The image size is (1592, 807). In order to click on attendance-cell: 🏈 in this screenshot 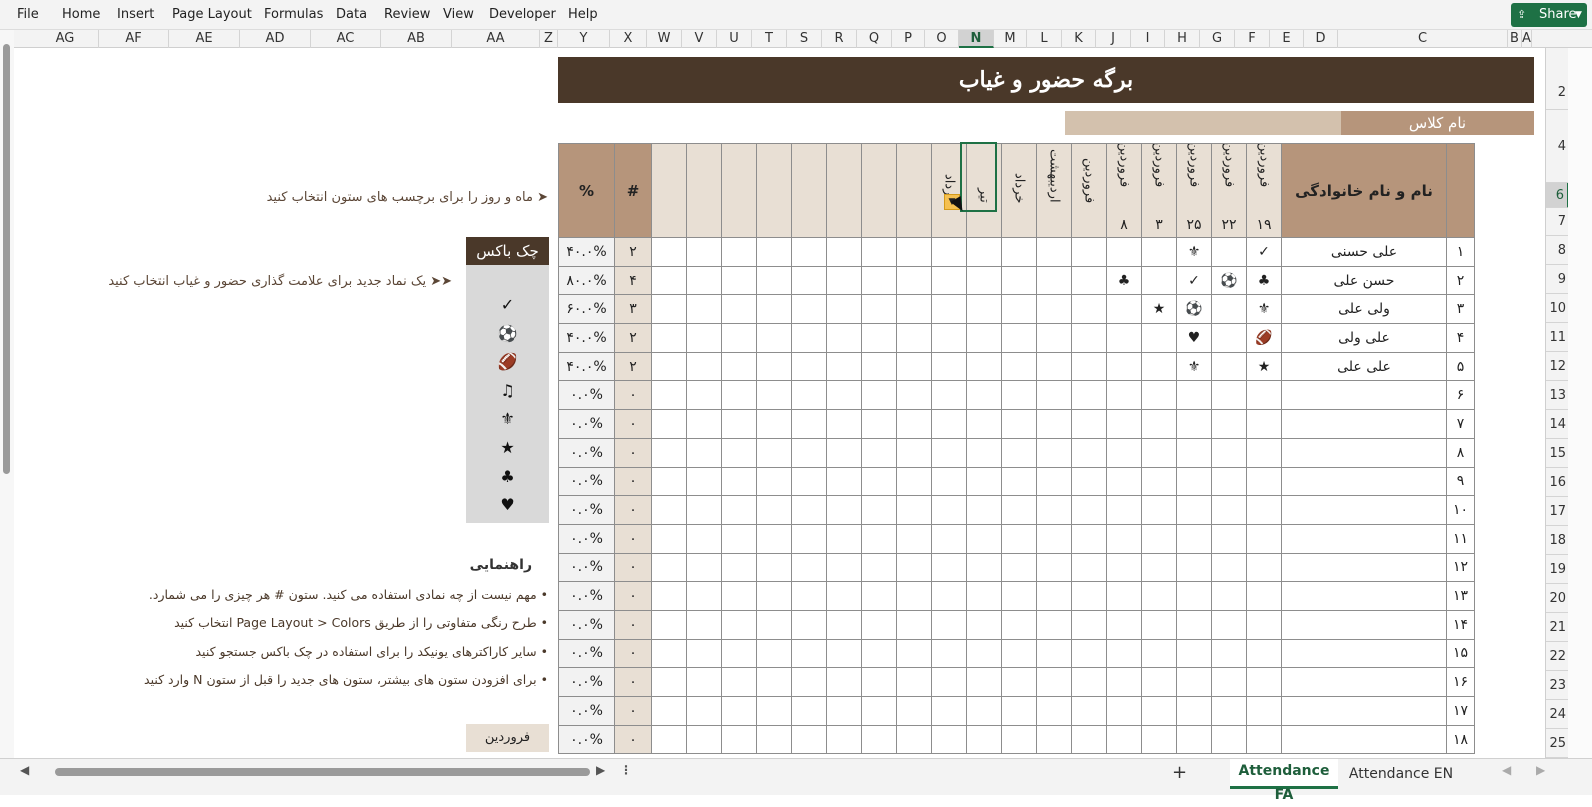, I will do `click(1264, 338)`.